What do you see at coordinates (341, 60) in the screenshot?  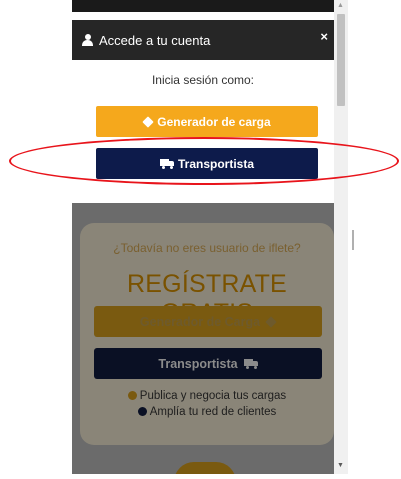 I see `scroll-thumb` at bounding box center [341, 60].